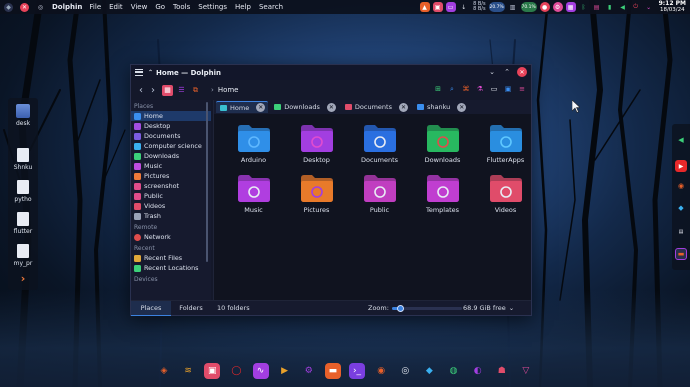 This screenshot has width=690, height=387. Describe the element at coordinates (285, 371) in the screenshot. I see `media-player-icon: ▶` at that location.